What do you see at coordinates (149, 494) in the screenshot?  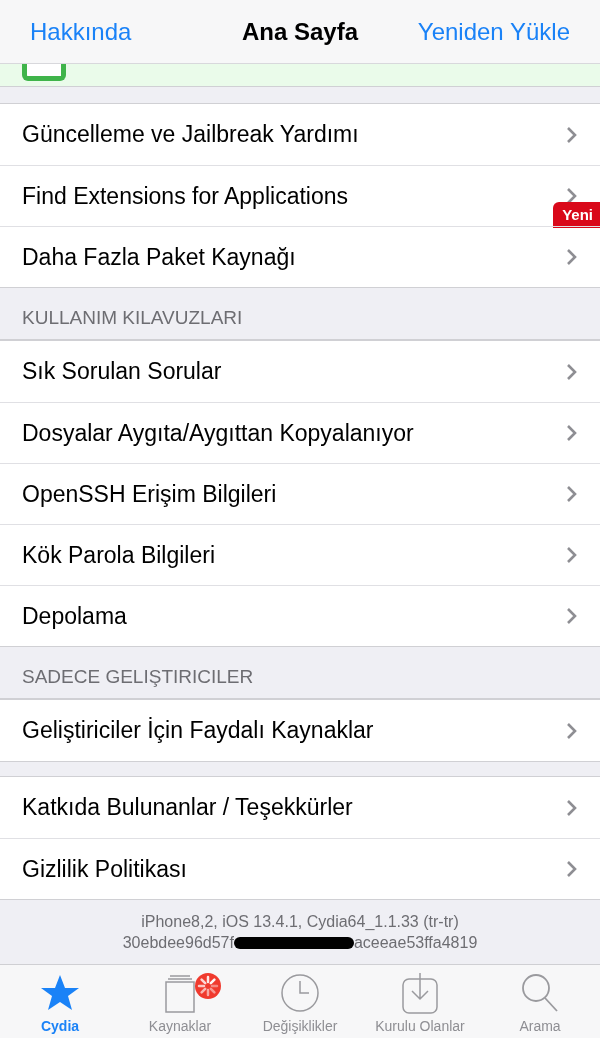 I see `row-label: OpenSSH Erişim Bilgileri` at bounding box center [149, 494].